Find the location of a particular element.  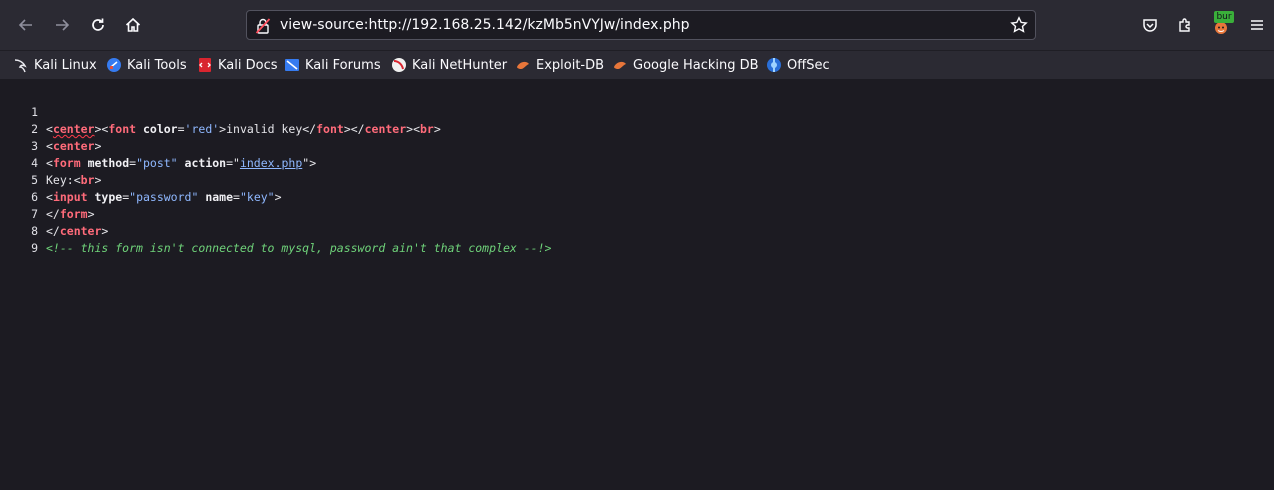

home-button is located at coordinates (133, 25).